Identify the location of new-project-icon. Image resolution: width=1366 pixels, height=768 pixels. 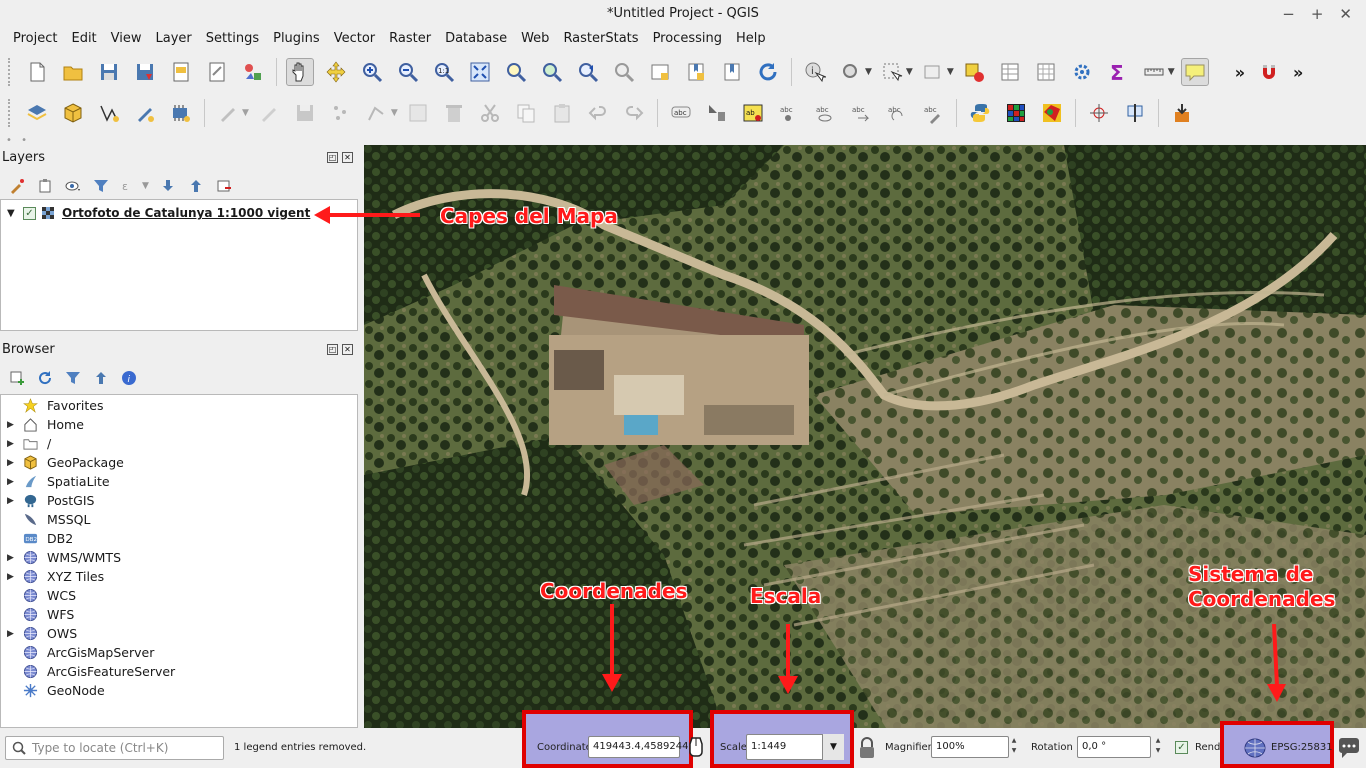
(37, 72).